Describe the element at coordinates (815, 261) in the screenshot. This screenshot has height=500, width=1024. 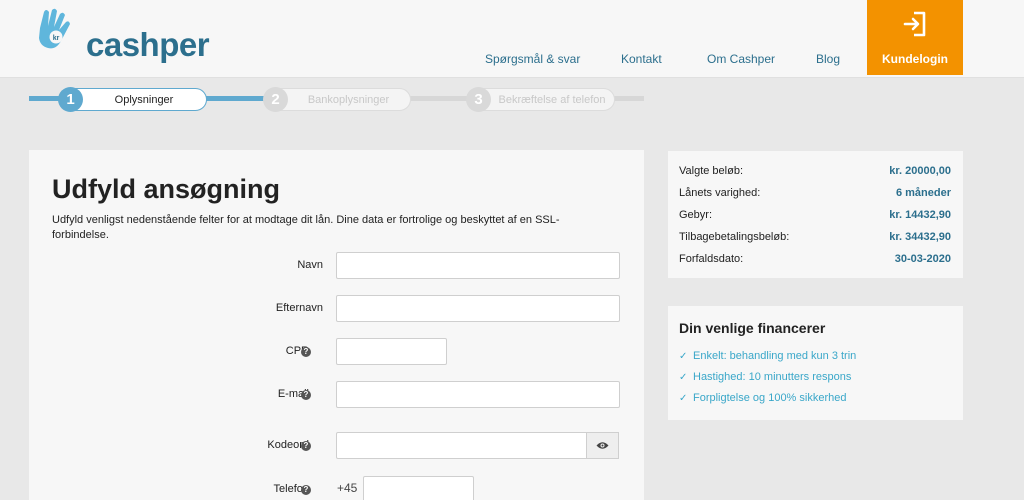
I see `summary-row: Forfaldsdato: 30-03-2020` at that location.